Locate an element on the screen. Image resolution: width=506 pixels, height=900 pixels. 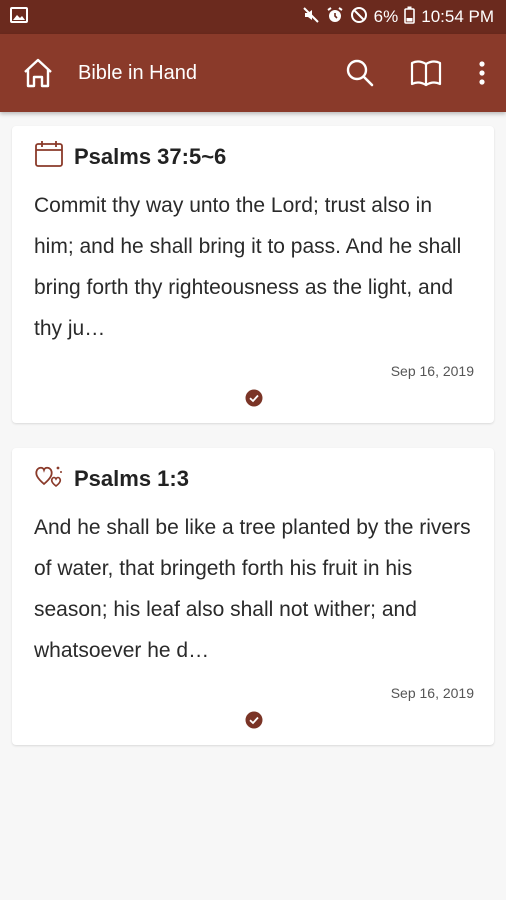
clock: 10:54 PM is located at coordinates (457, 16).